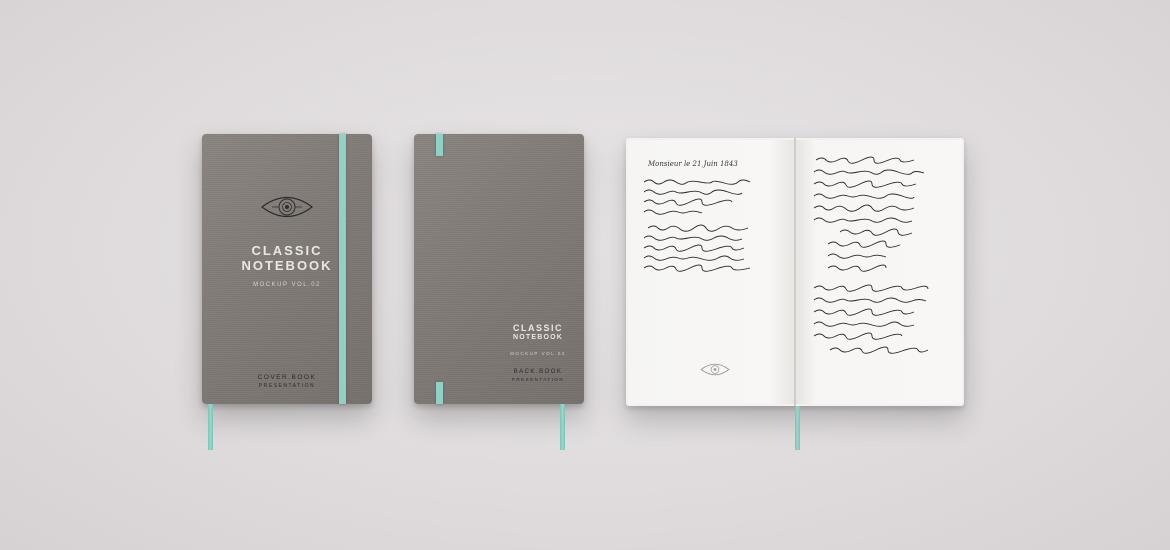 The width and height of the screenshot is (1170, 550). I want to click on front-title-line2: NOTEBOOK, so click(287, 265).